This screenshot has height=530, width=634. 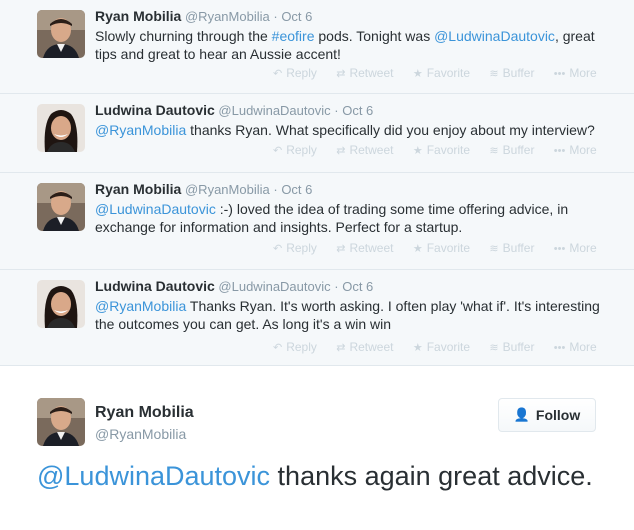 I want to click on text-segment: pods. Tonight was, so click(x=374, y=36).